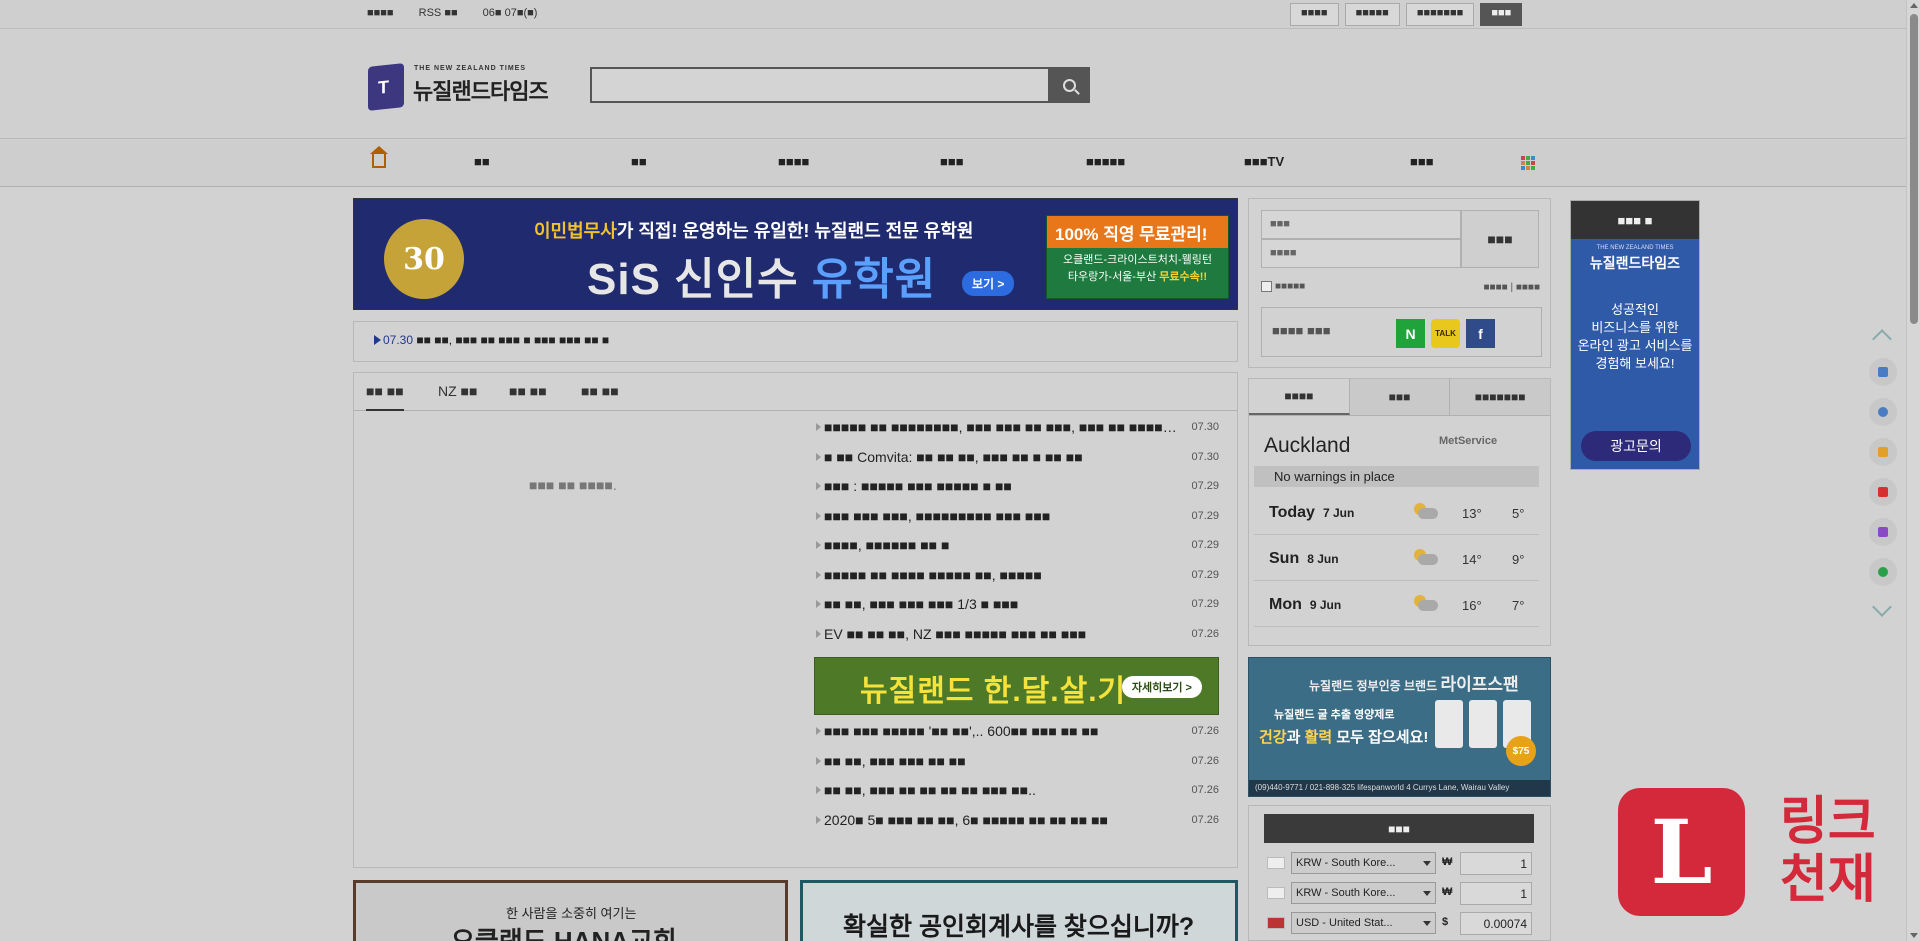  I want to click on price-badge: $75, so click(1521, 751).